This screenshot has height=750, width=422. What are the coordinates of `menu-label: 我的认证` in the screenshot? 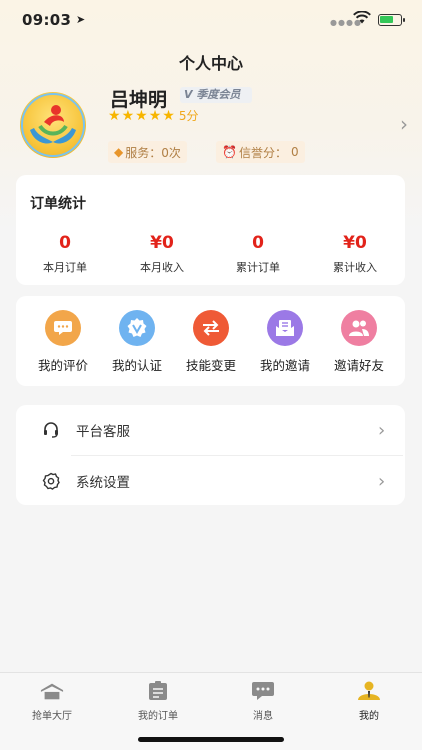 It's located at (136, 365).